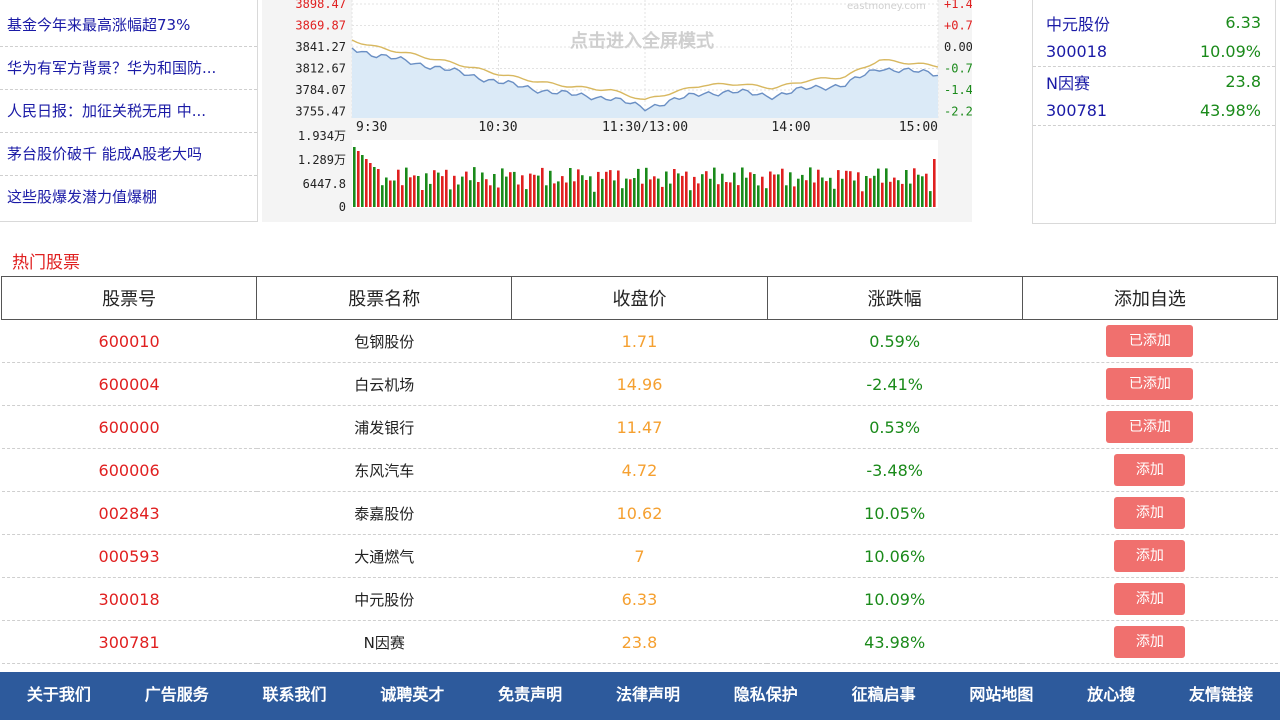 The image size is (1280, 720). What do you see at coordinates (648, 693) in the screenshot?
I see `footer-link-legal: 法律声明` at bounding box center [648, 693].